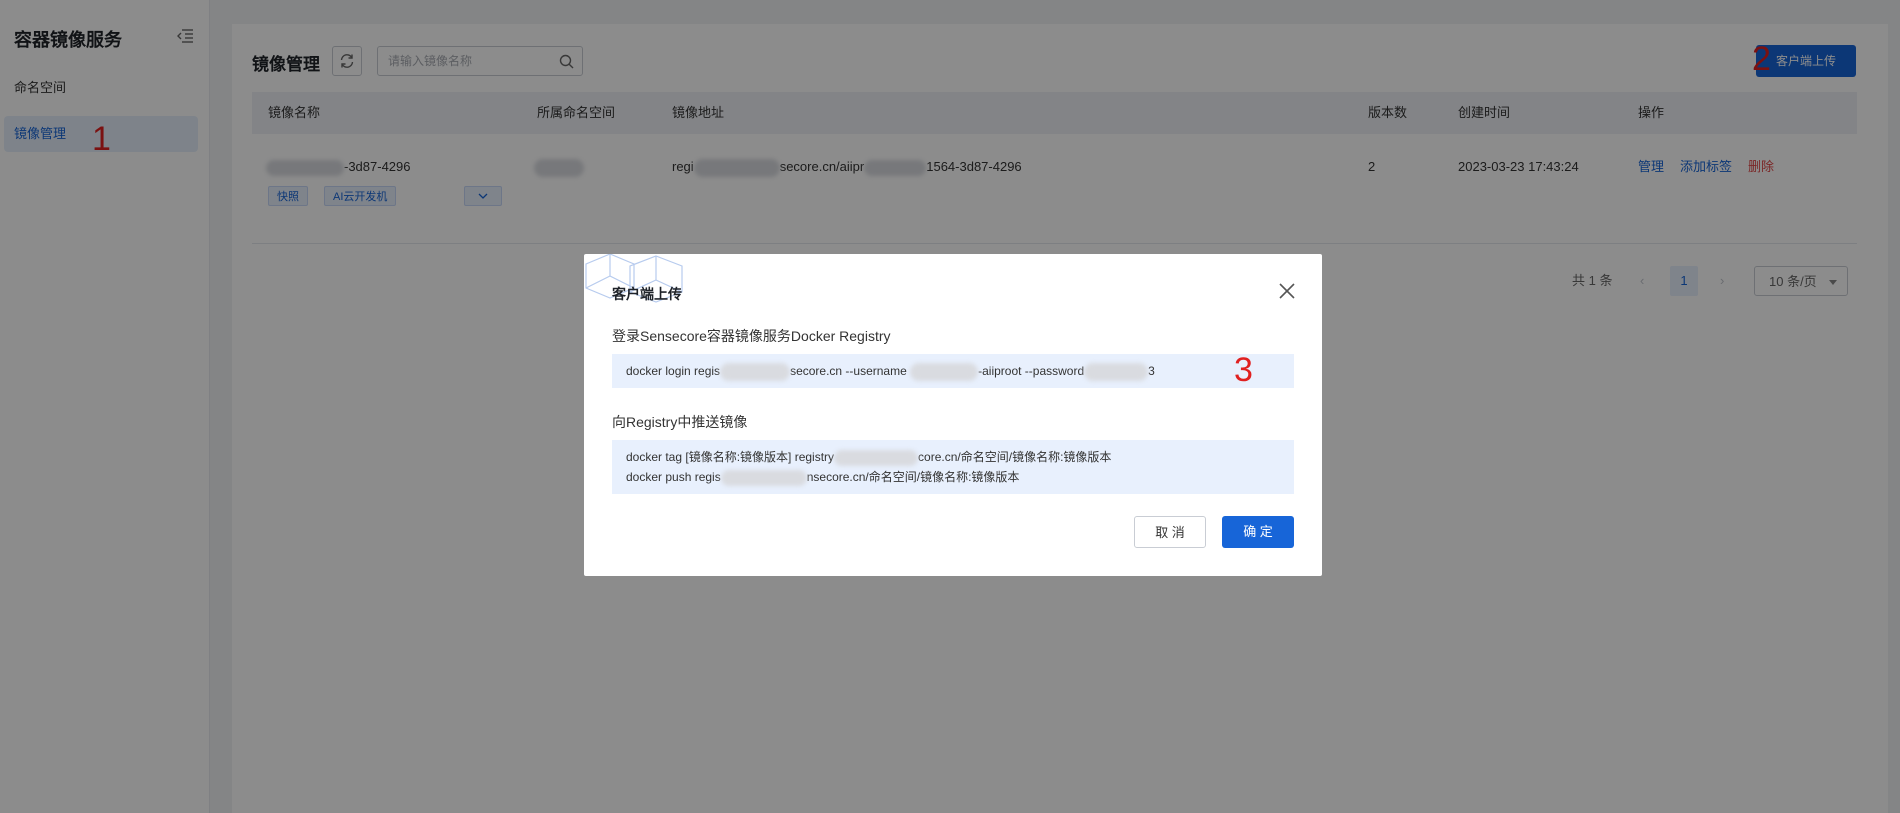 This screenshot has width=1900, height=813. Describe the element at coordinates (680, 422) in the screenshot. I see `push-section-label: 向Registry中推送镜像` at that location.